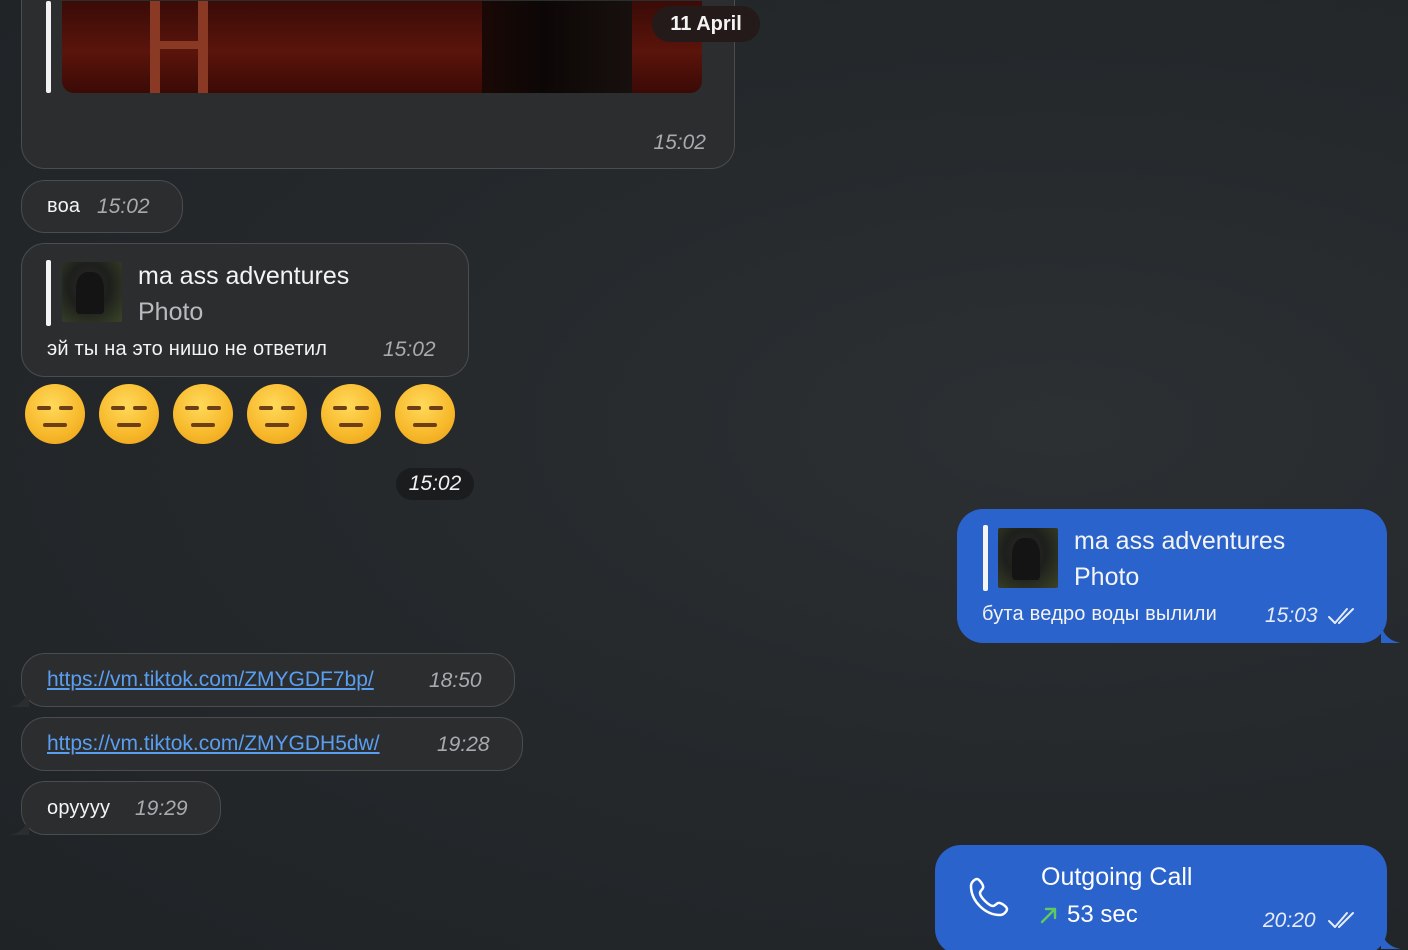 The width and height of the screenshot is (1408, 950). Describe the element at coordinates (1289, 920) in the screenshot. I see `message-time: 20:20` at that location.